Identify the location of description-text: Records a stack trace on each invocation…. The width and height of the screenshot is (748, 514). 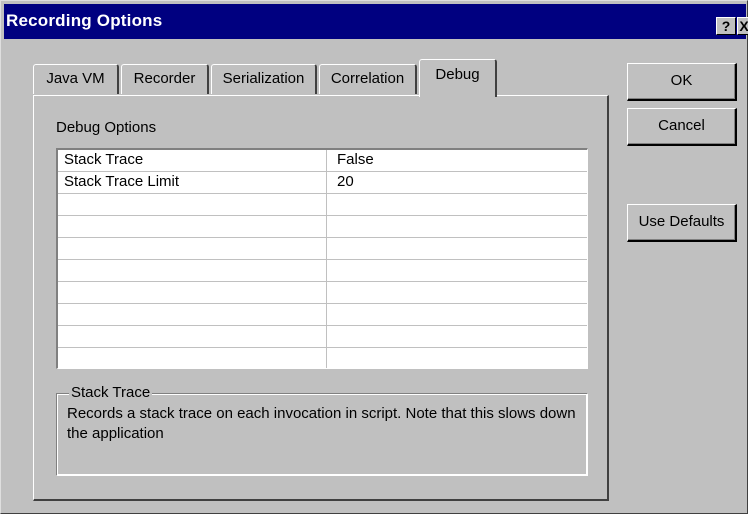
(321, 423).